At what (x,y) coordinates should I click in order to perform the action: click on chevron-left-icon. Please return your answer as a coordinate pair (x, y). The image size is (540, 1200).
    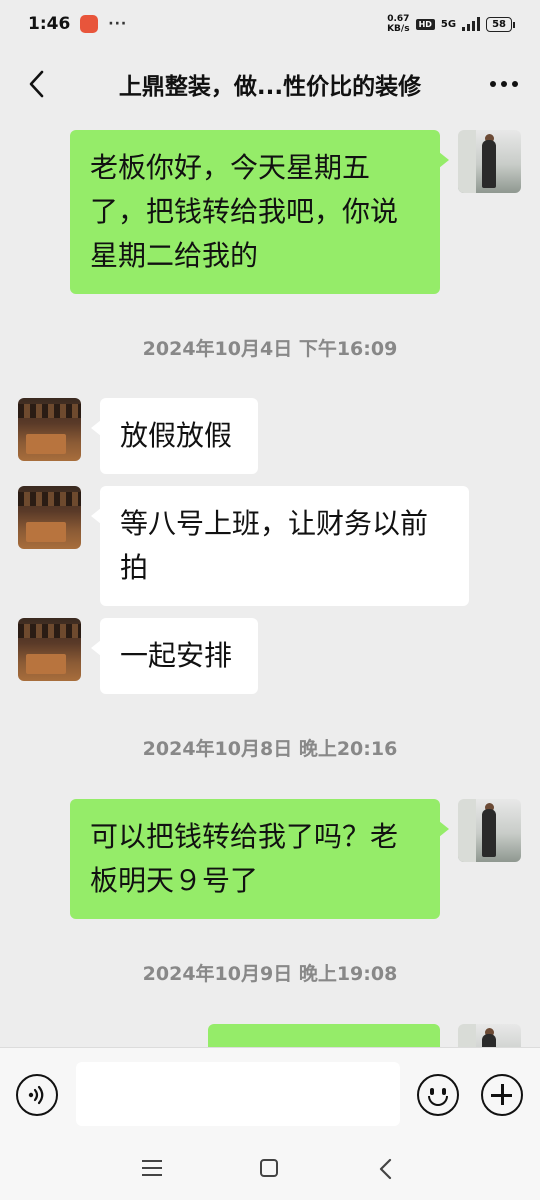
    Looking at the image, I should click on (36, 84).